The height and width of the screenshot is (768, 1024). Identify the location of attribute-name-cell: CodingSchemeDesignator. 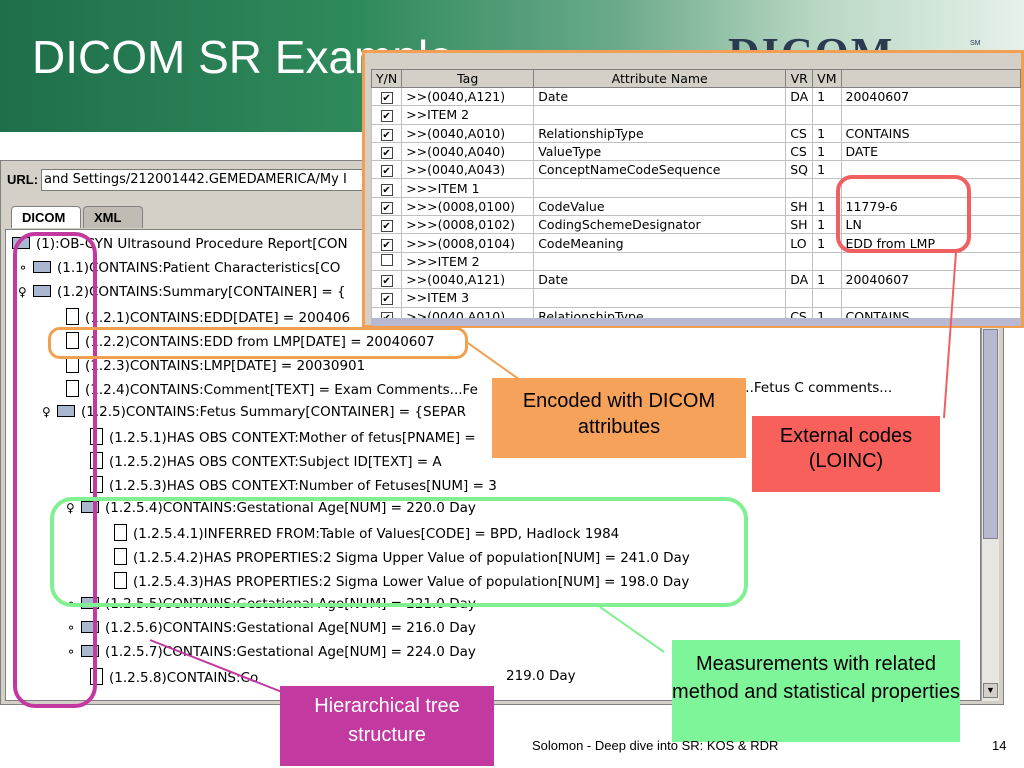
(660, 225).